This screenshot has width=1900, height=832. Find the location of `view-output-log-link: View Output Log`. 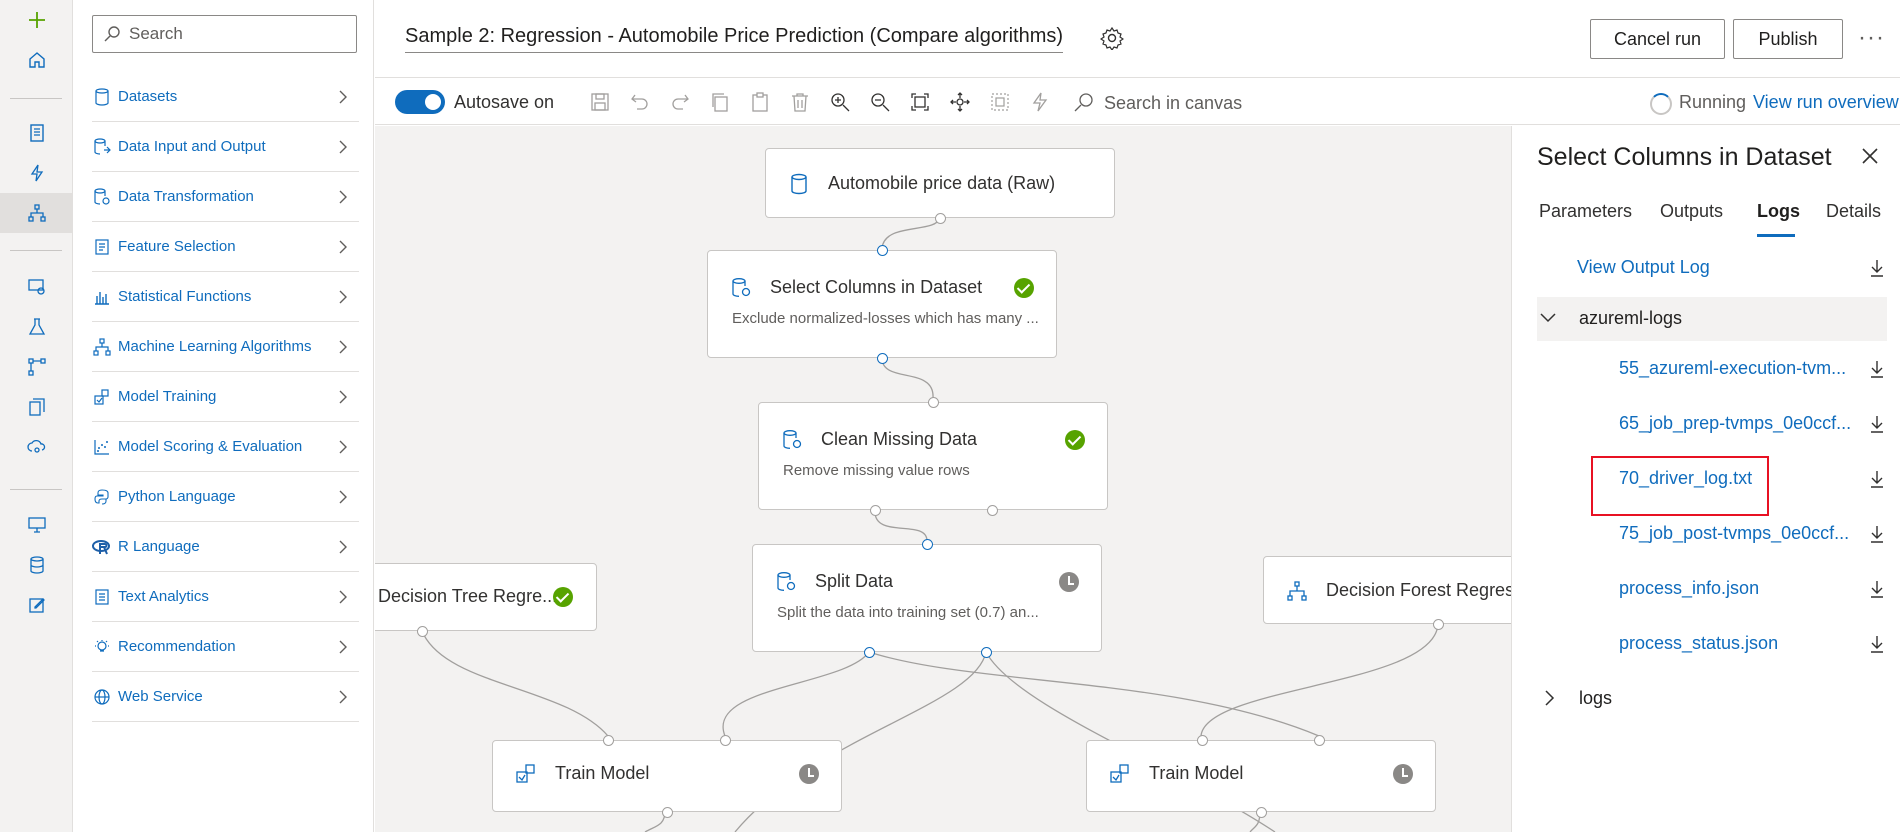

view-output-log-link: View Output Log is located at coordinates (1643, 267).